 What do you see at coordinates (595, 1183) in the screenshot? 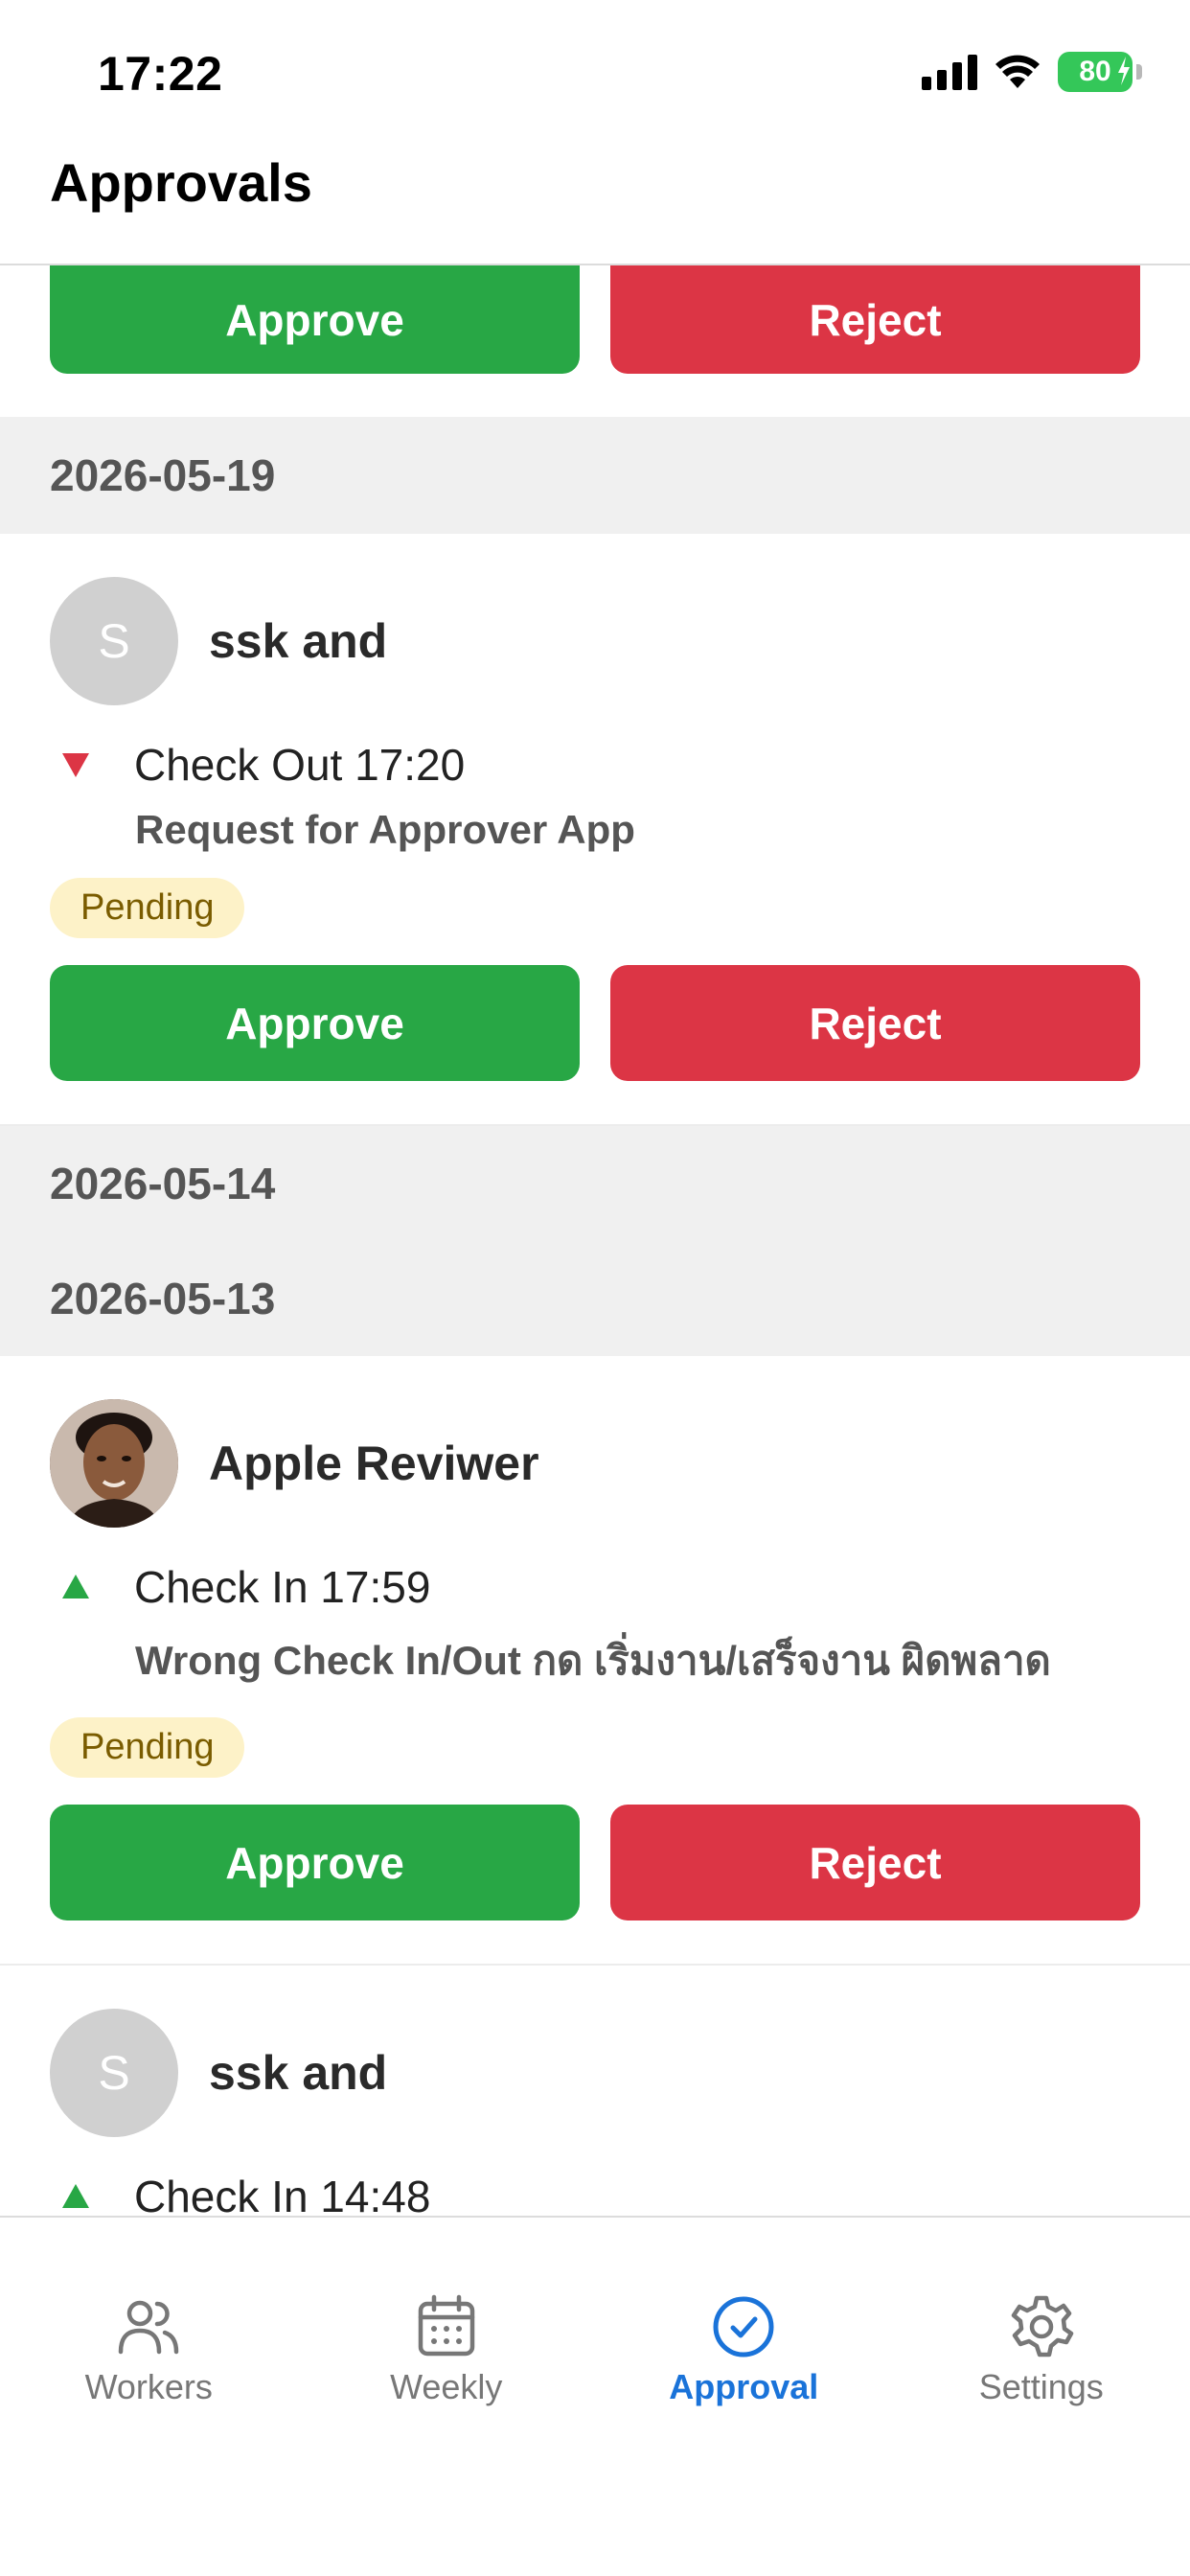
I see `date-section-header: 2026-05-14` at bounding box center [595, 1183].